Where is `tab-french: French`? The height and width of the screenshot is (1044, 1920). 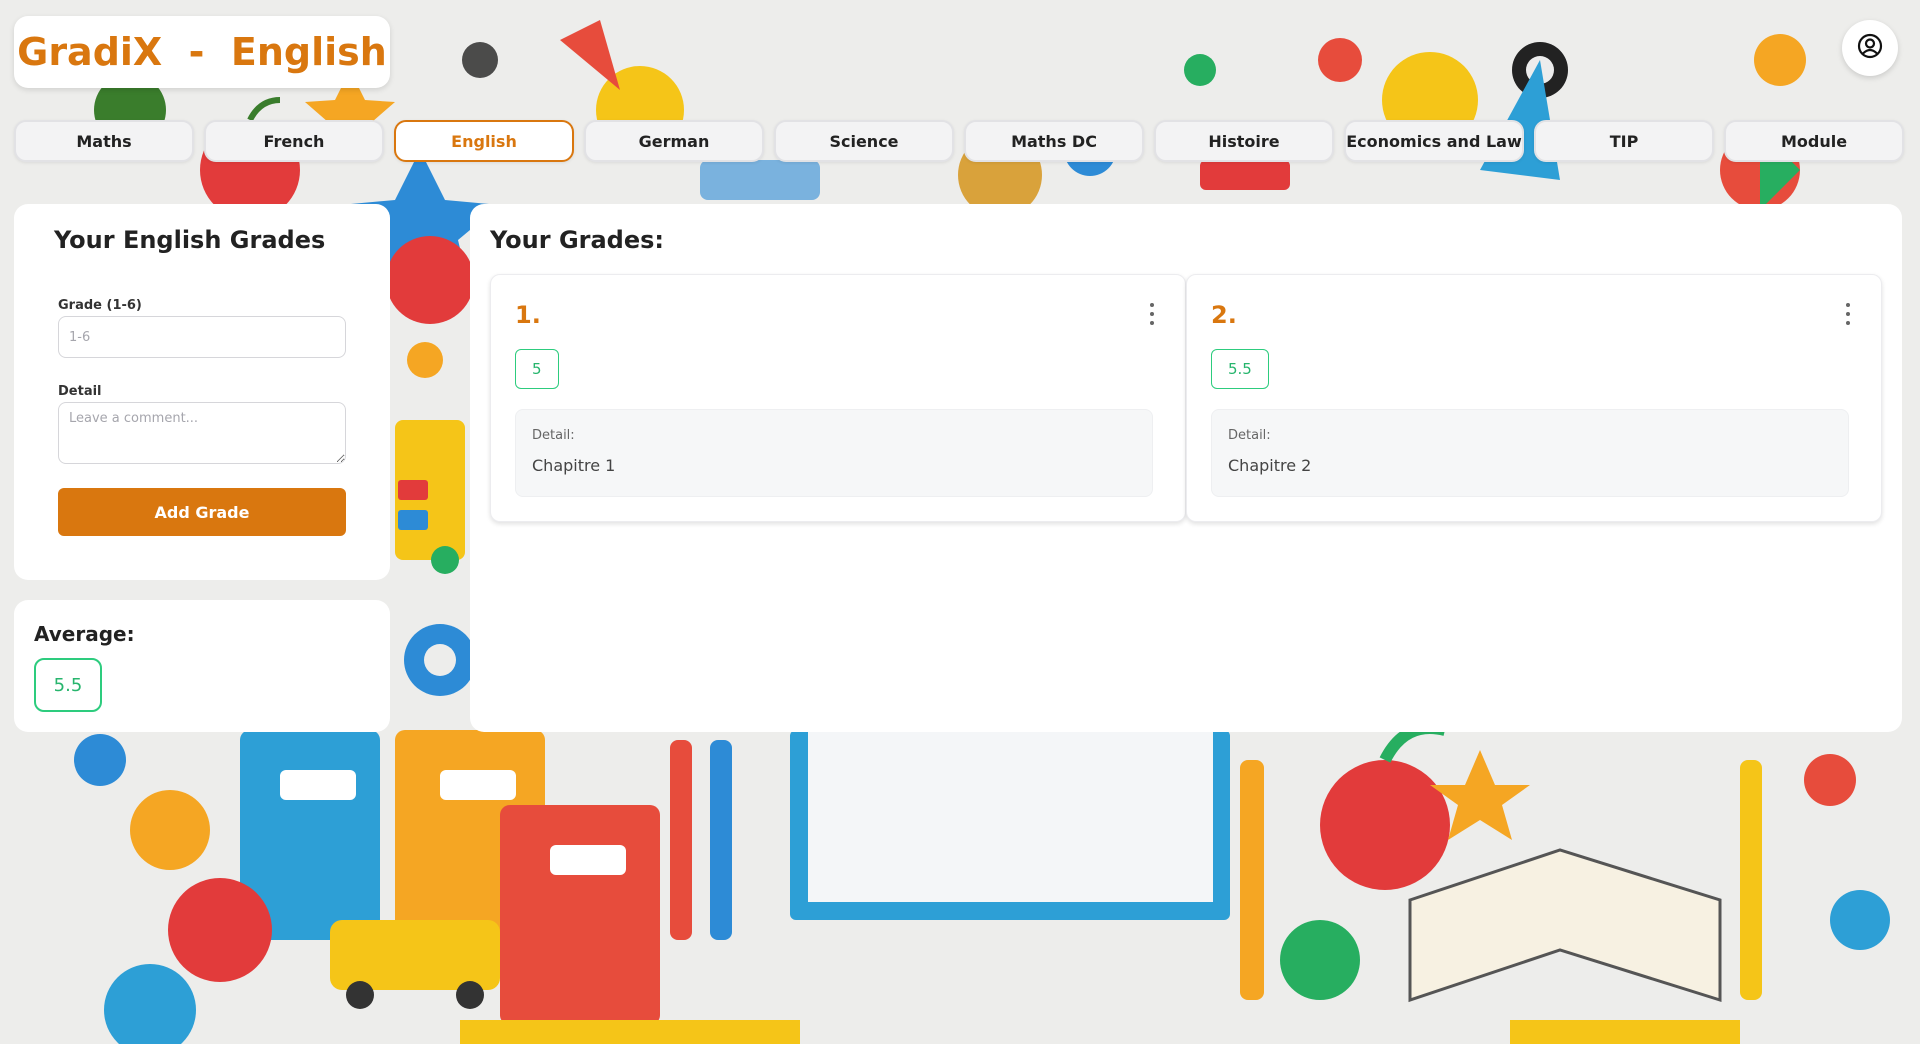
tab-french: French is located at coordinates (294, 141).